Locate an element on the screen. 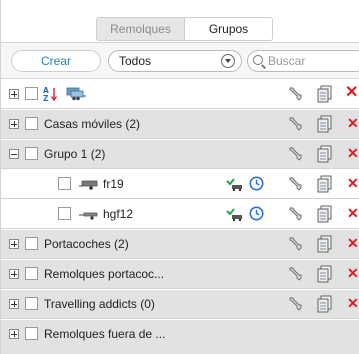  unit-row: fr19 ✕ is located at coordinates (180, 184).